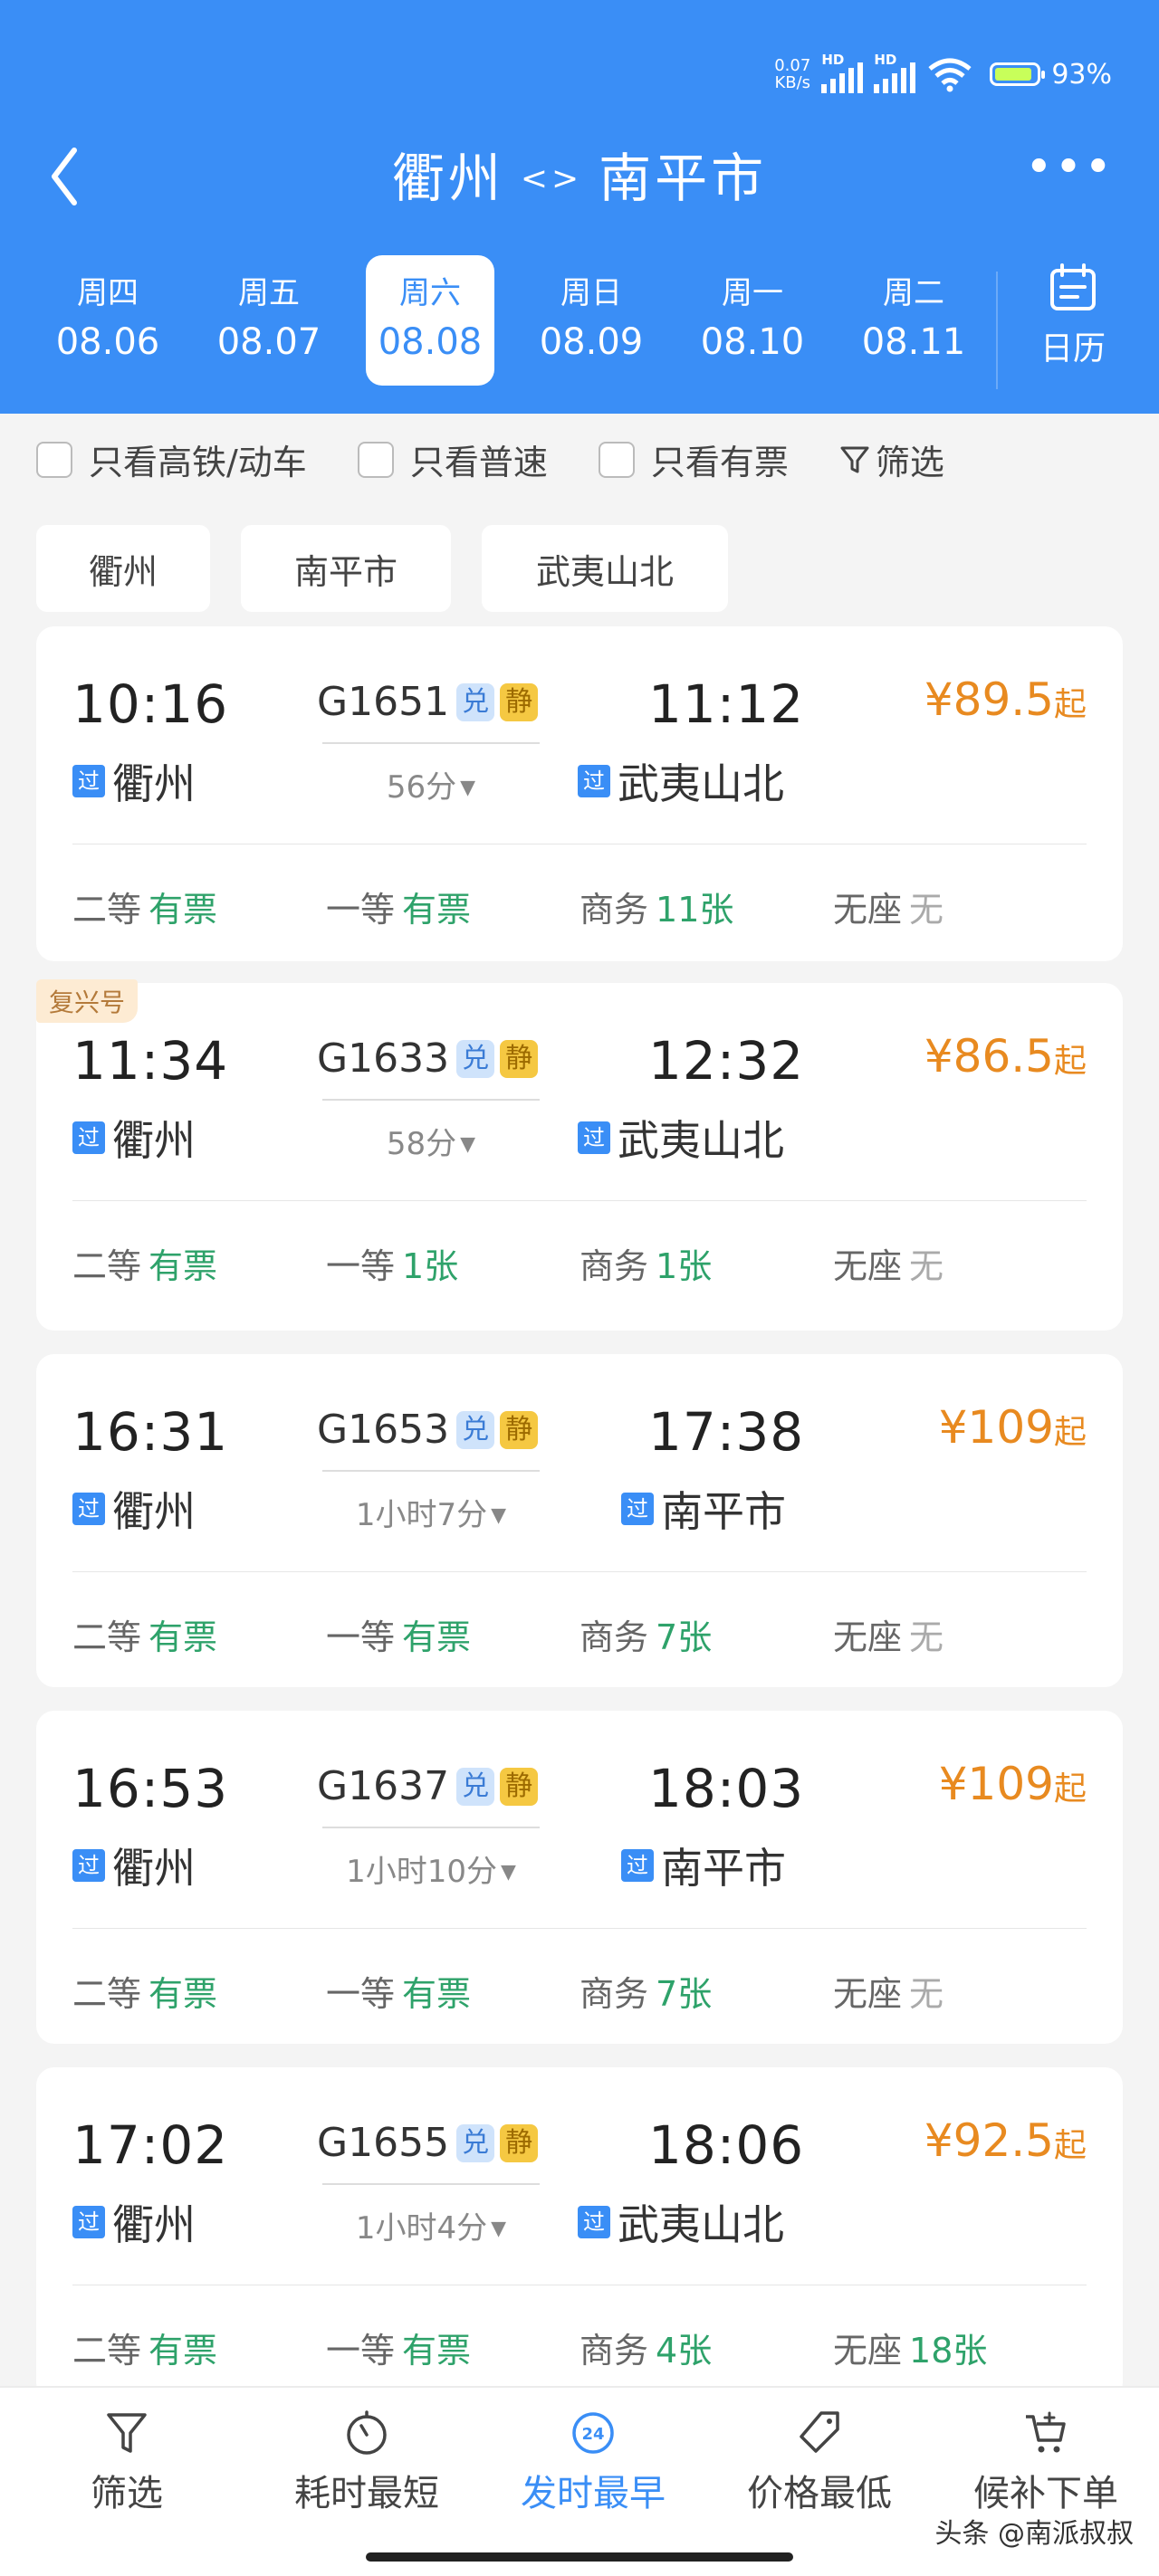  Describe the element at coordinates (726, 1061) in the screenshot. I see `arrival-time: 12:32` at that location.